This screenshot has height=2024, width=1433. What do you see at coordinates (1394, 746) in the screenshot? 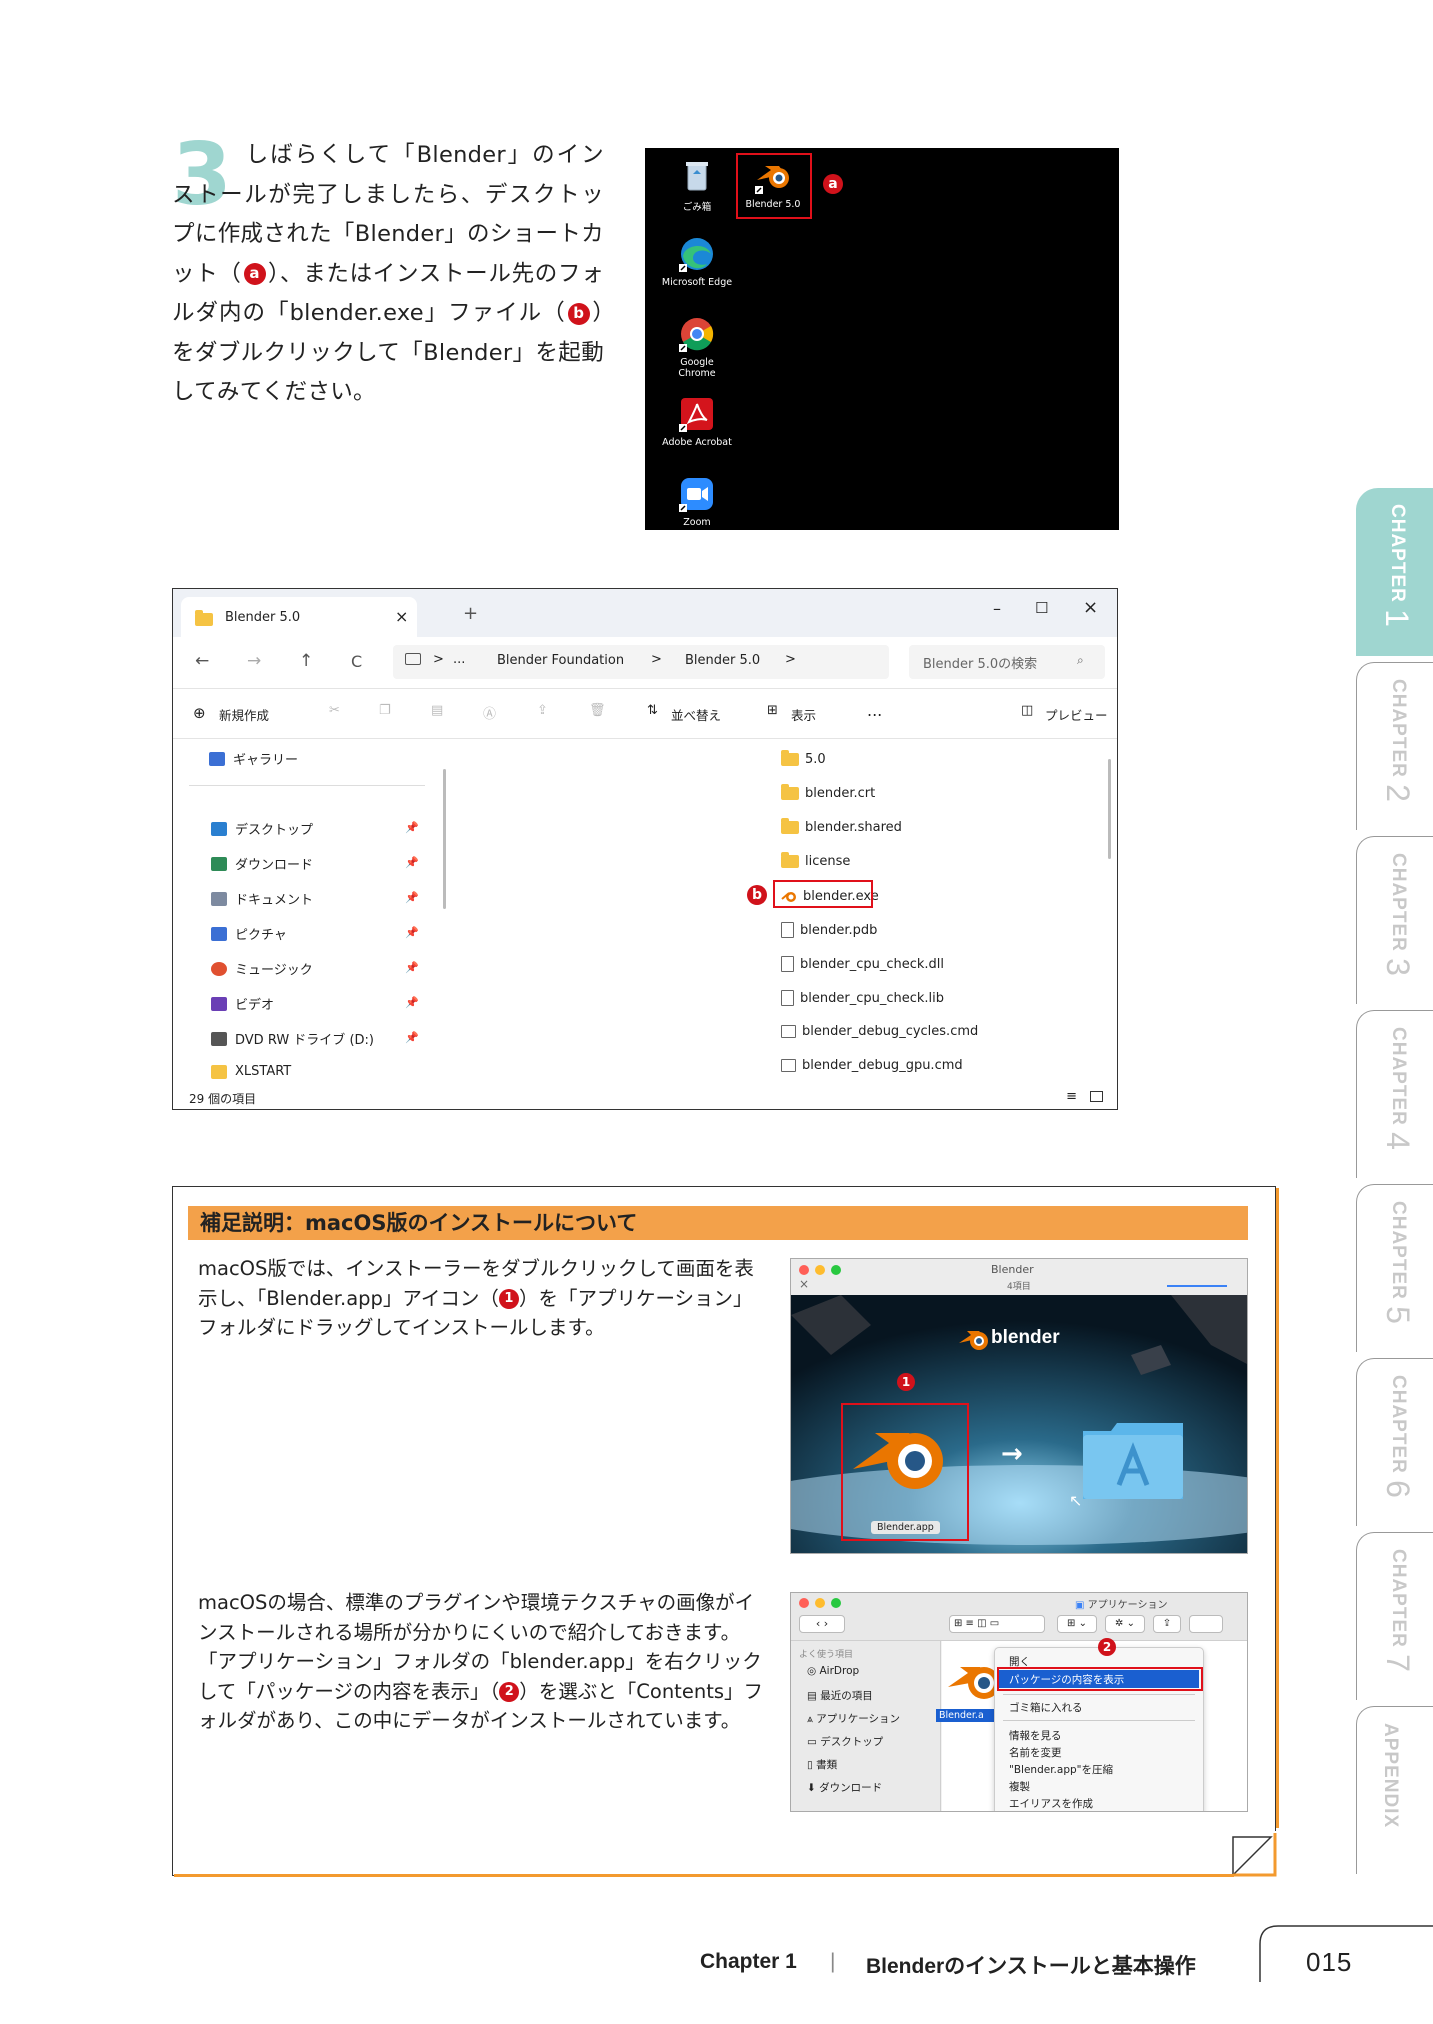
I see `chapter-tab-2: CHAPTER 2` at bounding box center [1394, 746].